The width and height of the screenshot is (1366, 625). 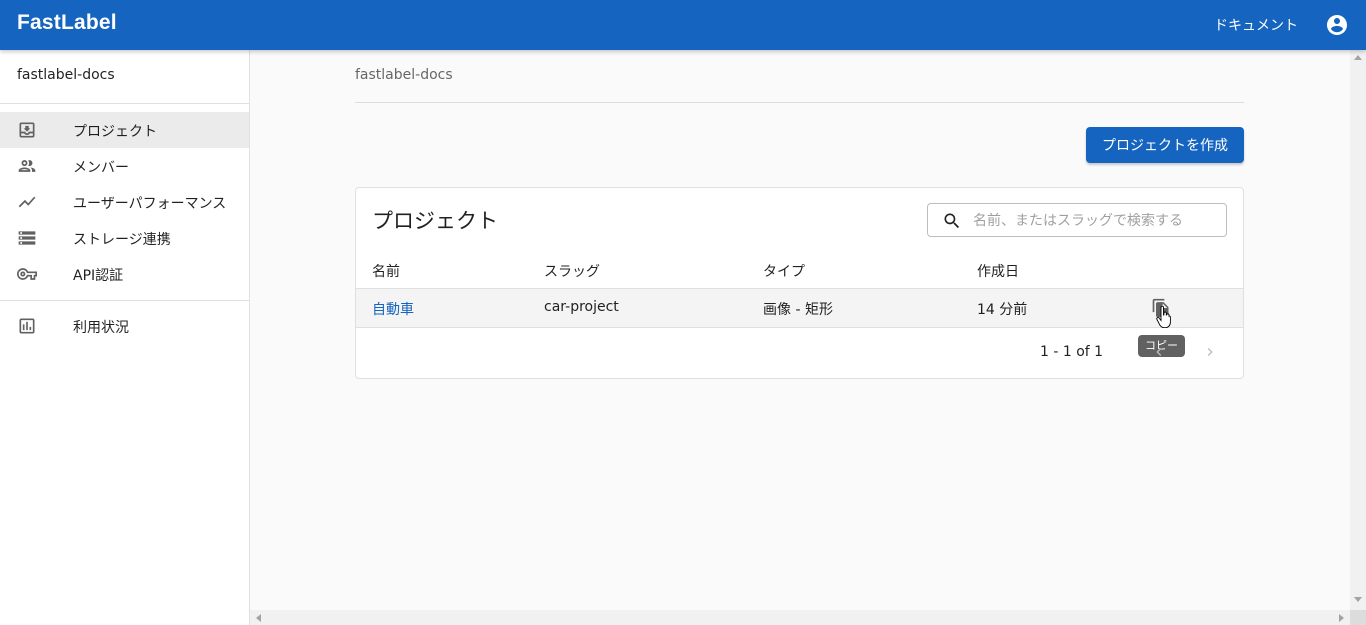 I want to click on column-header-type: タイプ, so click(x=784, y=271).